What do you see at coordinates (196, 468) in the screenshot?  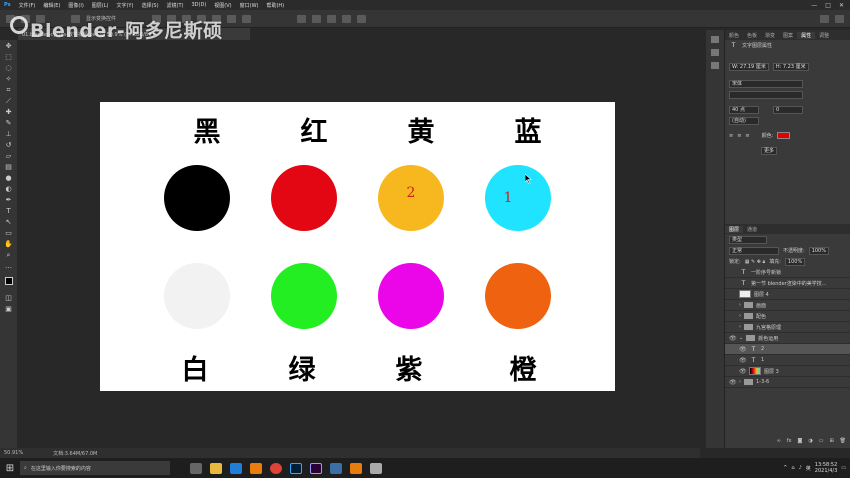 I see `task-view-icon` at bounding box center [196, 468].